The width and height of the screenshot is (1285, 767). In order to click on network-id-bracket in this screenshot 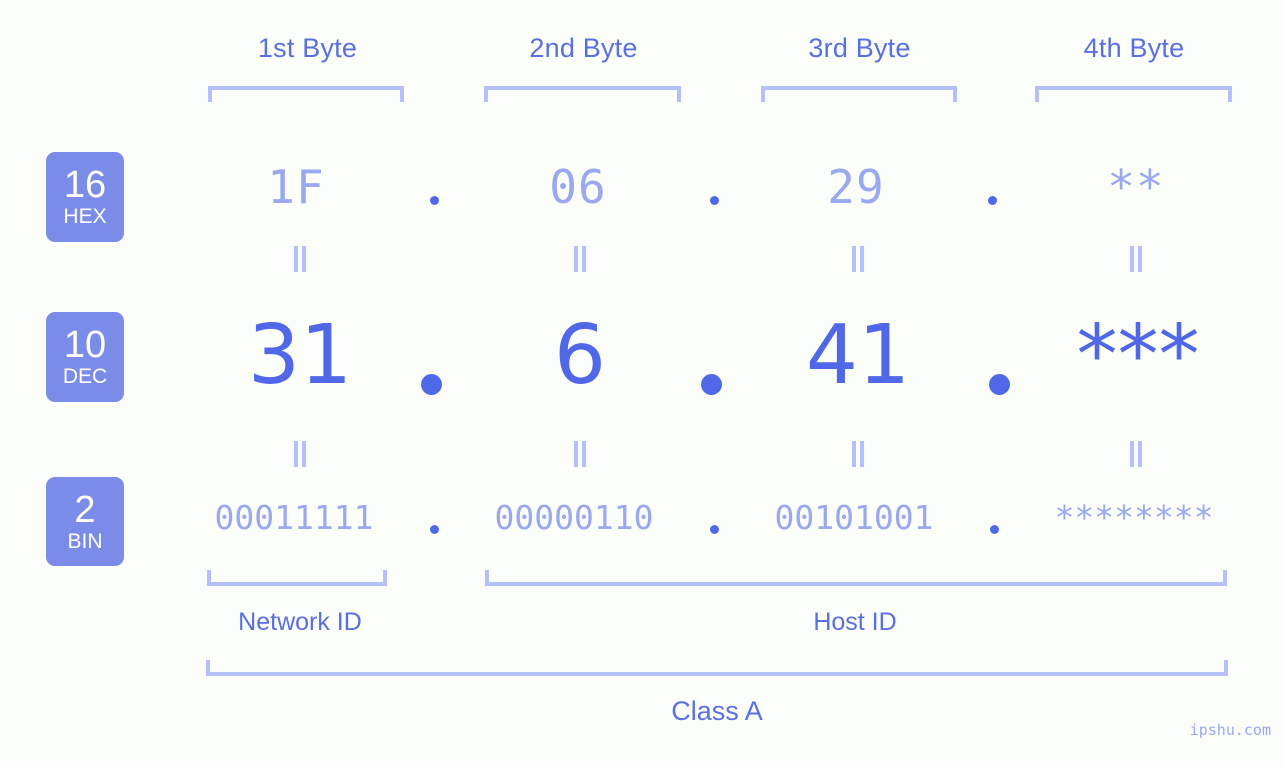, I will do `click(297, 578)`.